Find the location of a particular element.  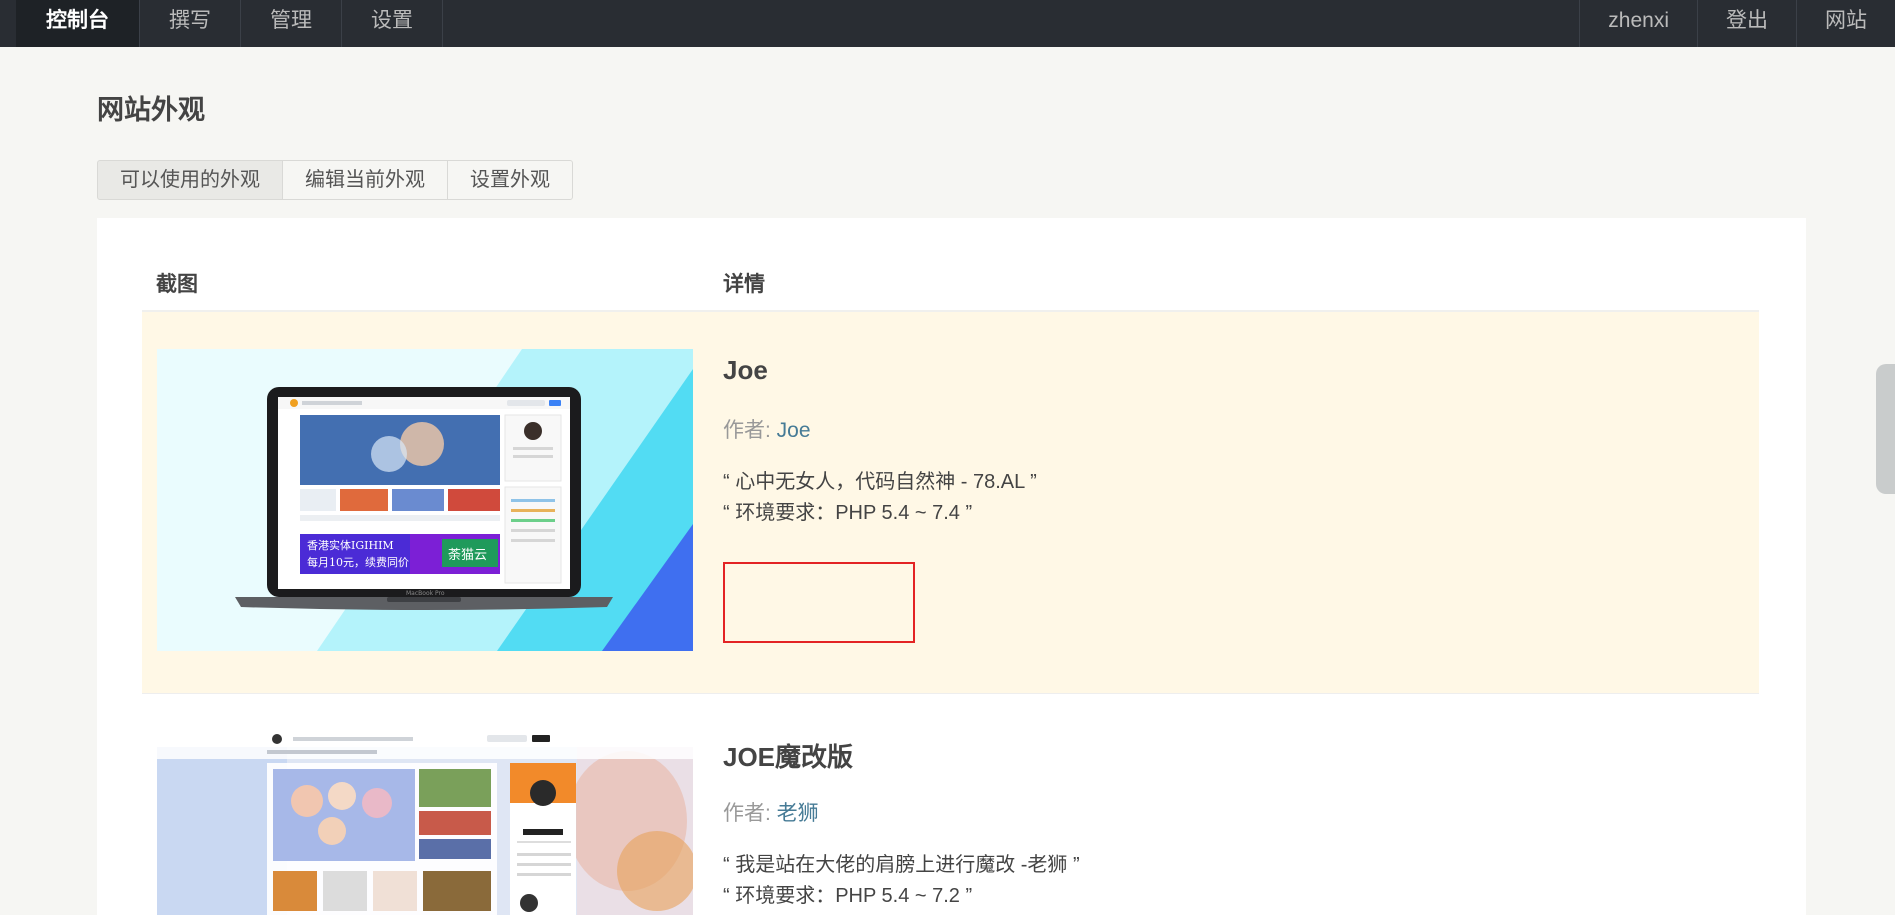

theme-author: 作者: Joe is located at coordinates (767, 429).